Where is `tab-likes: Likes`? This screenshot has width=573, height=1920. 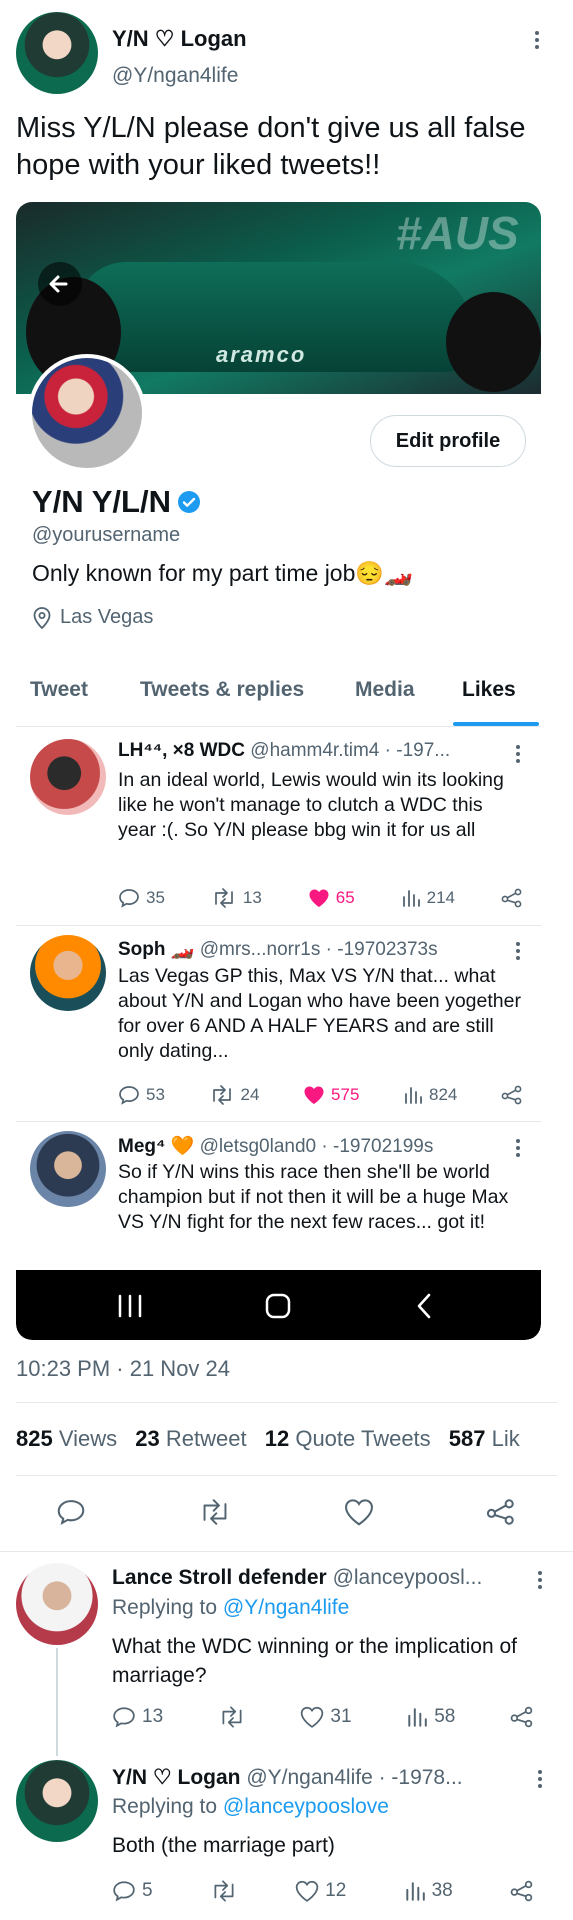 tab-likes: Likes is located at coordinates (489, 690).